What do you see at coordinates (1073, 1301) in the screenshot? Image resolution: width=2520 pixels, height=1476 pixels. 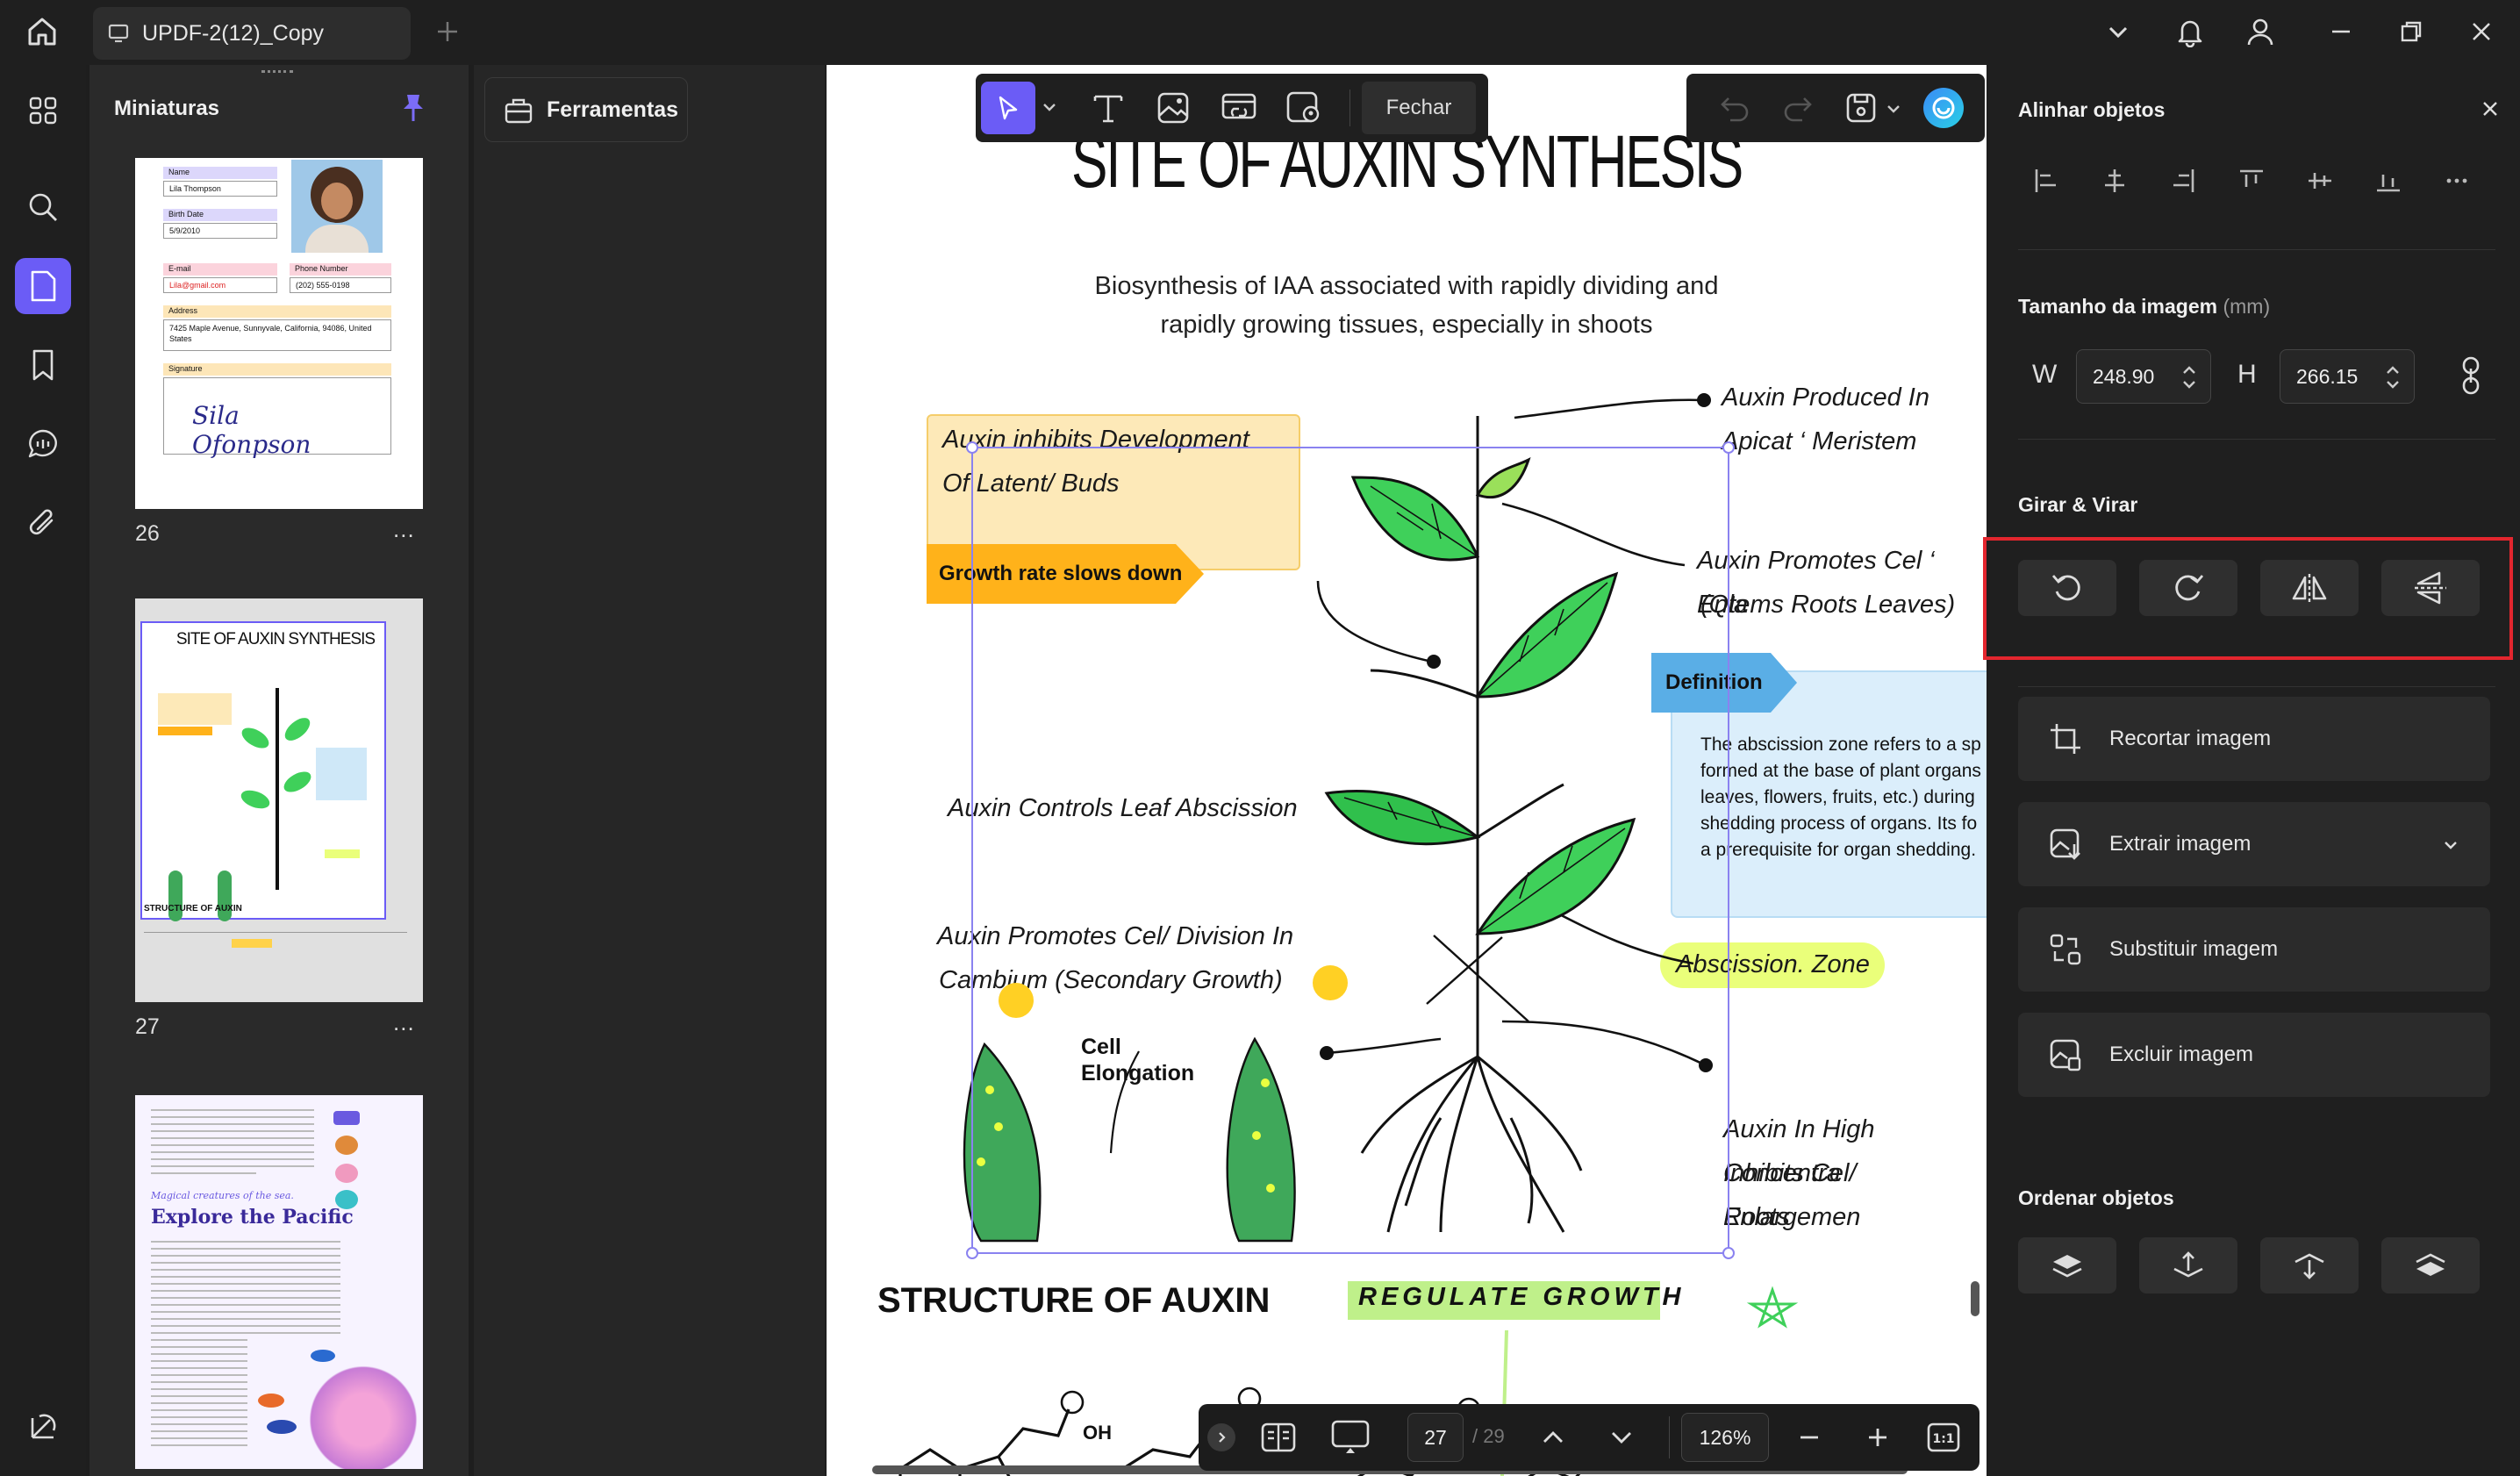 I see `structure-title: STRUCTURE OF AUXIN` at bounding box center [1073, 1301].